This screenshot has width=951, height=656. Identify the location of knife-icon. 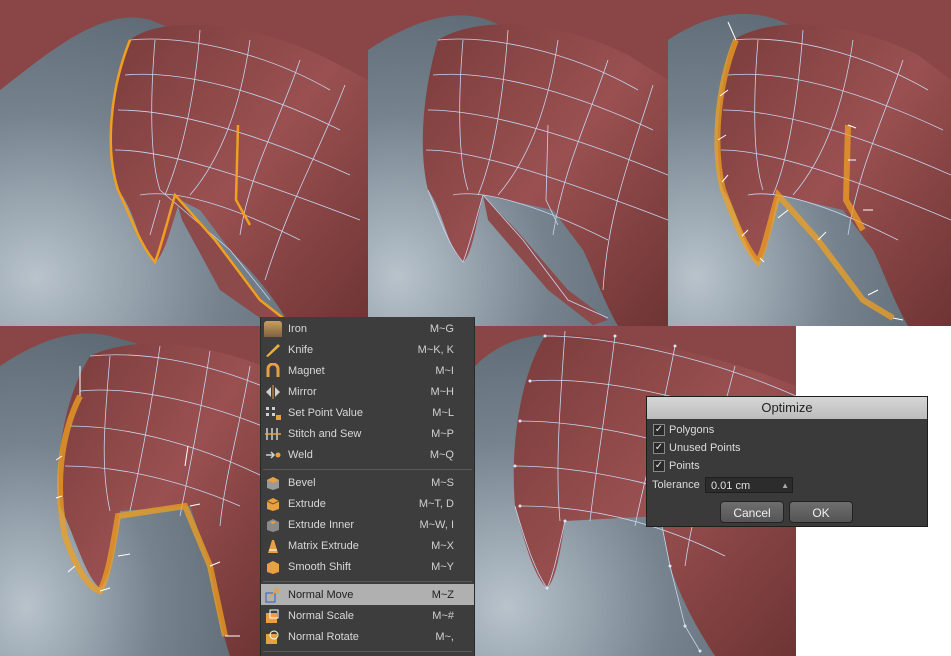
(273, 350).